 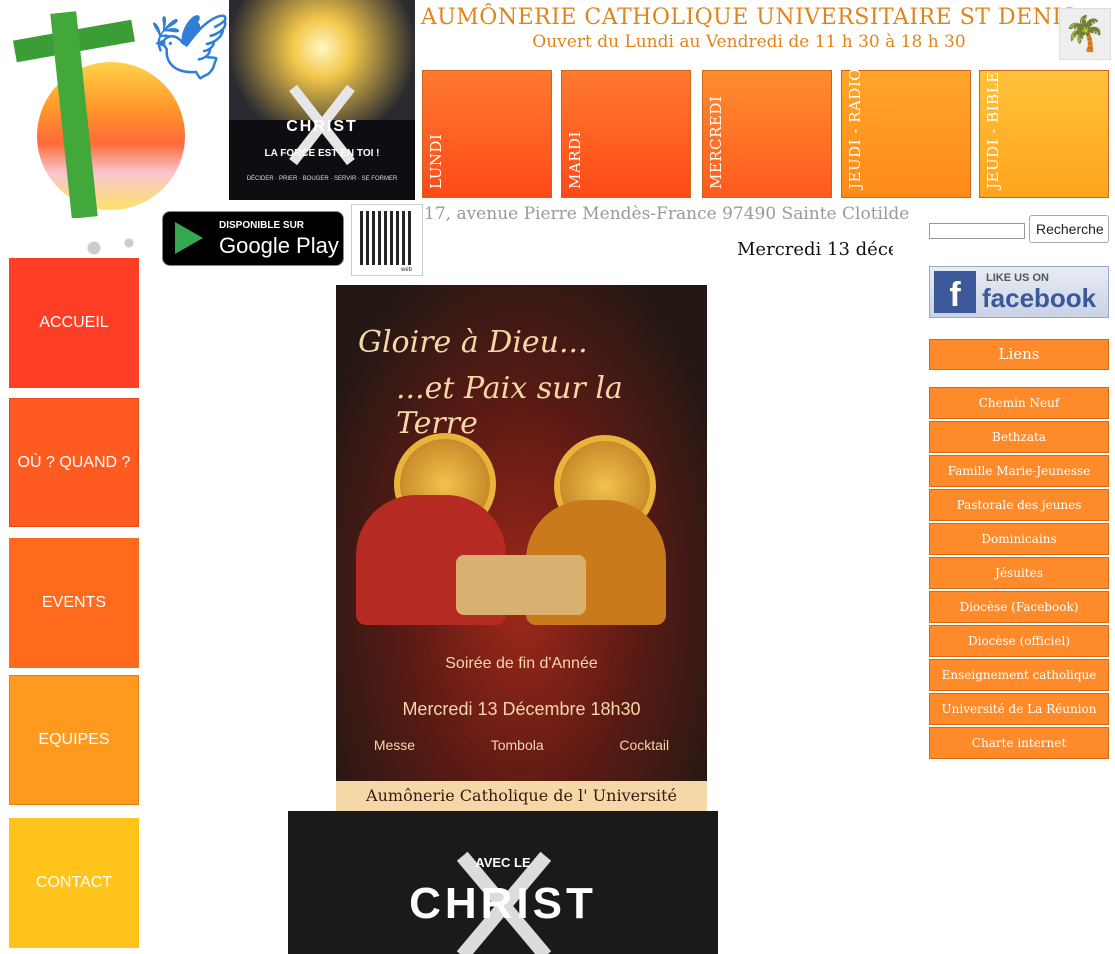 I want to click on avec-le-christ-banner: AVEC LE CHRIST, so click(x=503, y=882).